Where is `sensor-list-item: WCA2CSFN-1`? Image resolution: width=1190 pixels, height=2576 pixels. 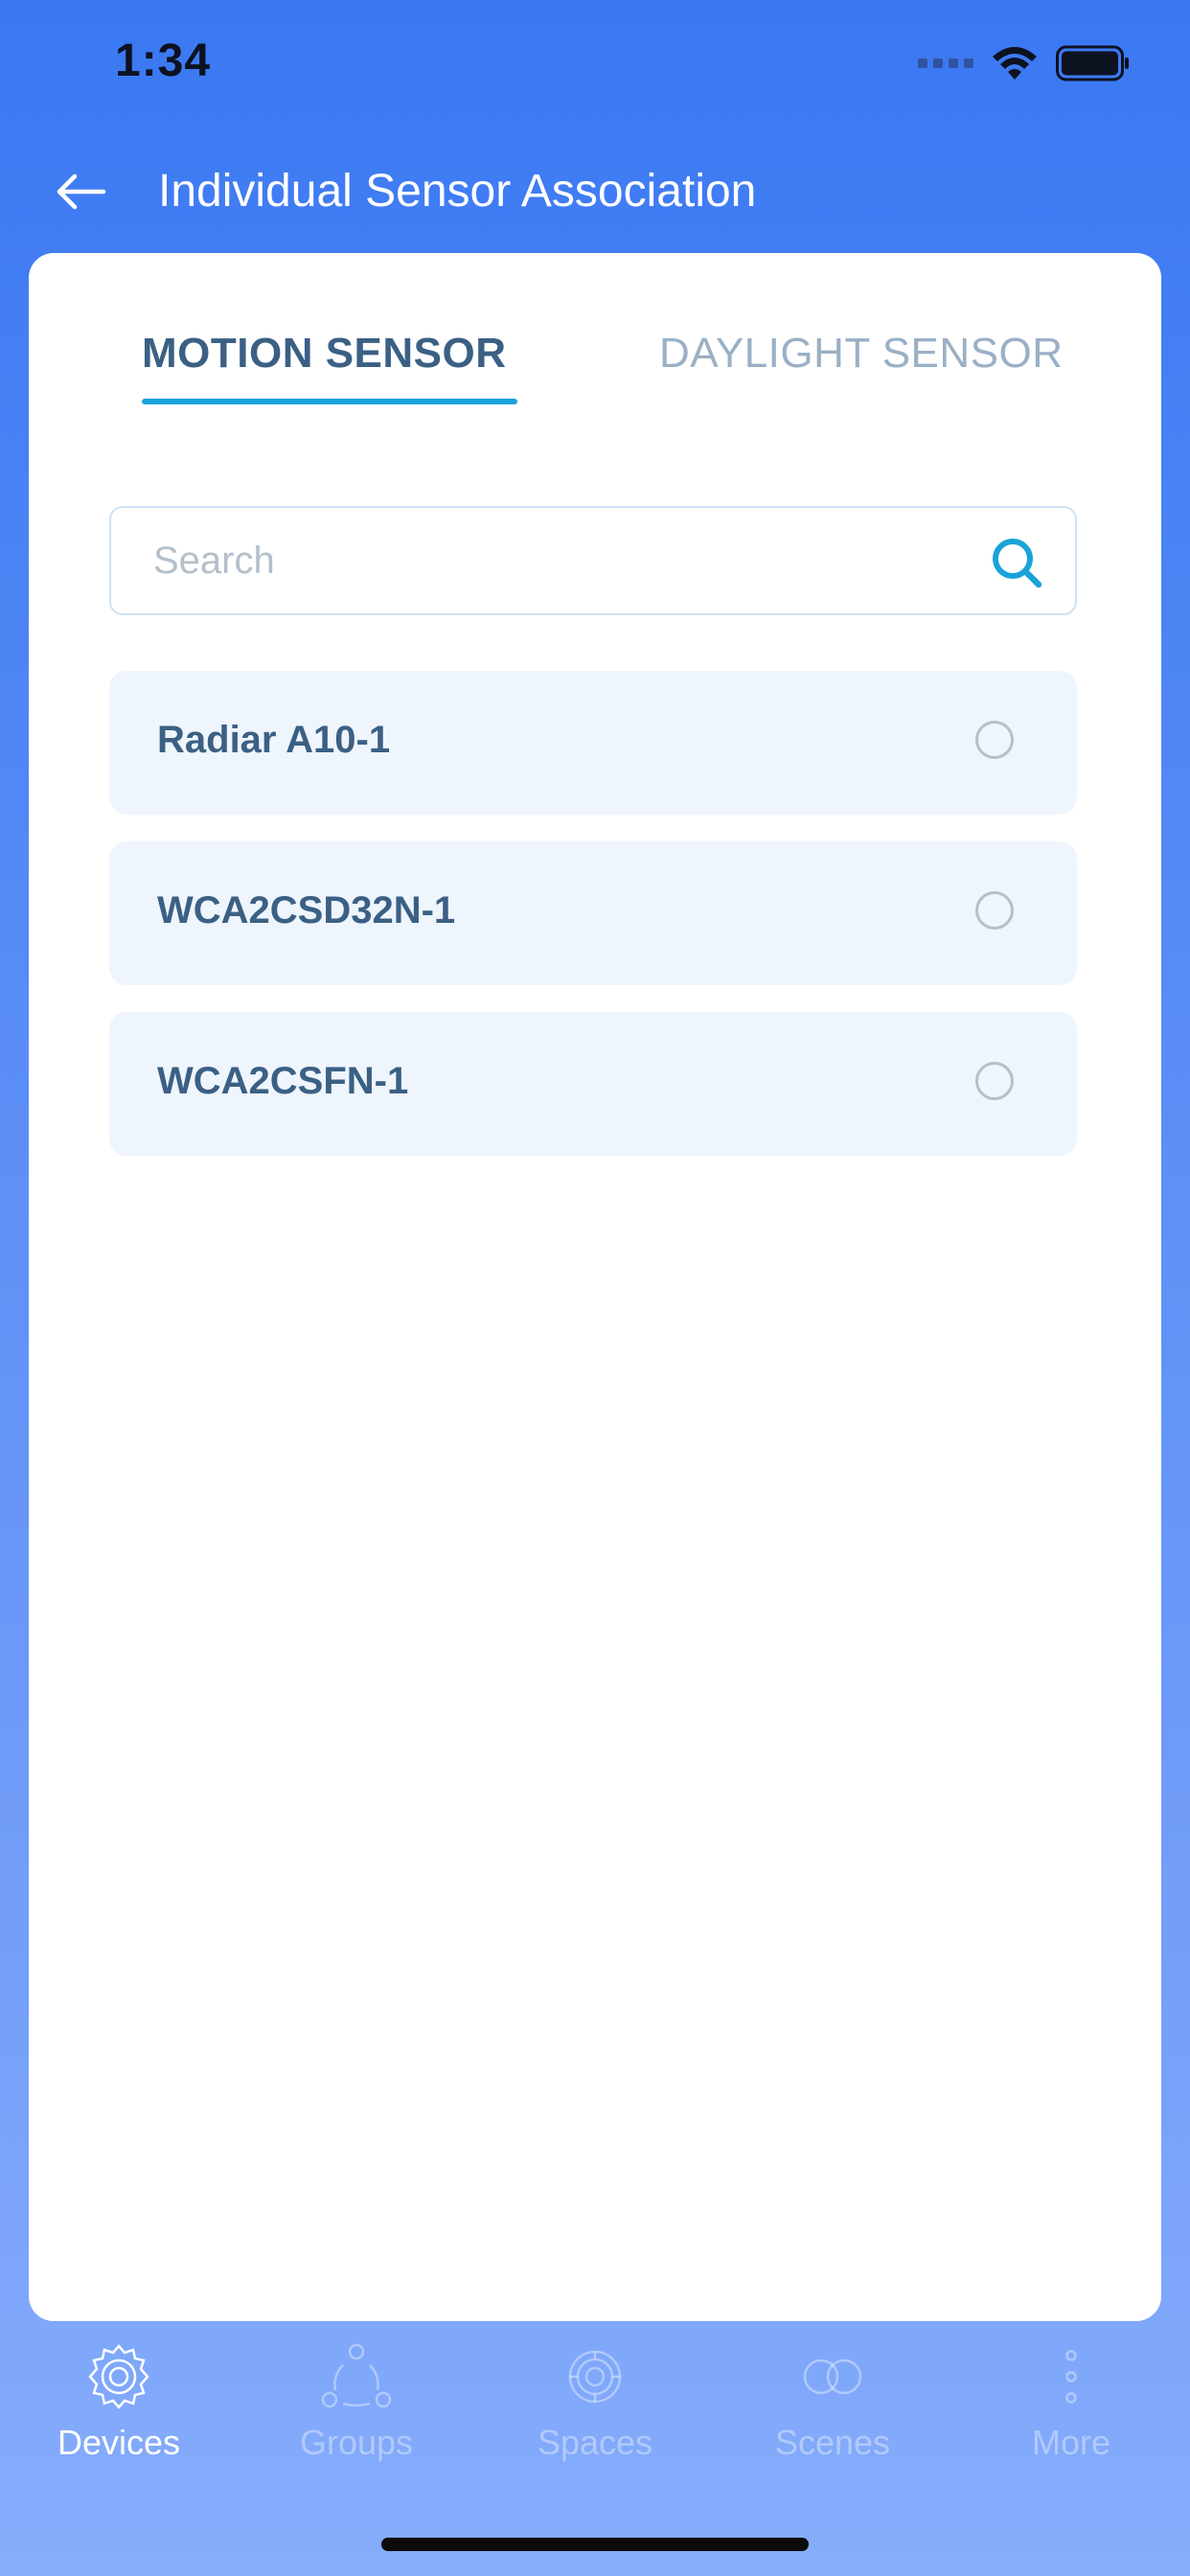
sensor-list-item: WCA2CSFN-1 is located at coordinates (593, 1084).